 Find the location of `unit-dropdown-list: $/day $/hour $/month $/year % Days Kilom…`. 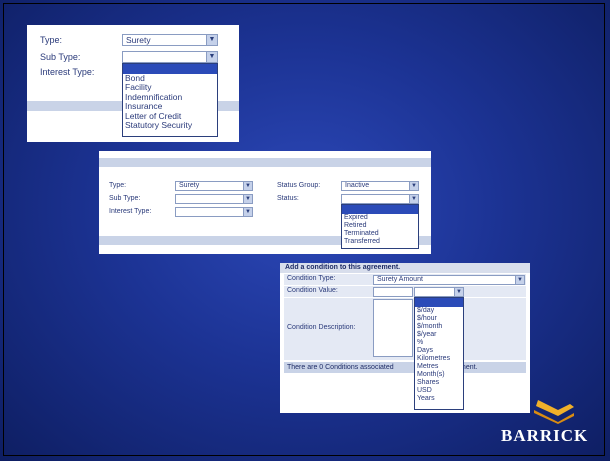

unit-dropdown-list: $/day $/hour $/month $/year % Days Kilom… is located at coordinates (439, 353).